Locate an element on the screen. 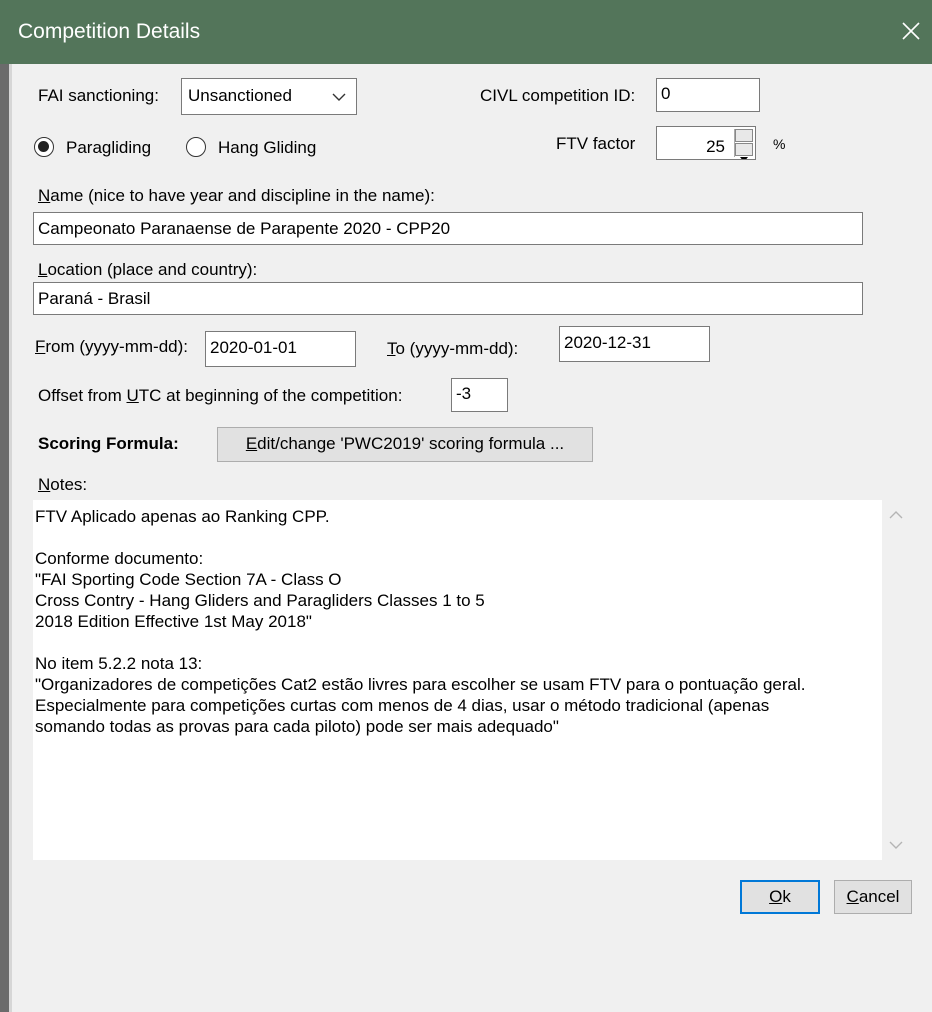 The height and width of the screenshot is (1012, 932). fai-sanctioning-value: Unsanctioned is located at coordinates (240, 95).